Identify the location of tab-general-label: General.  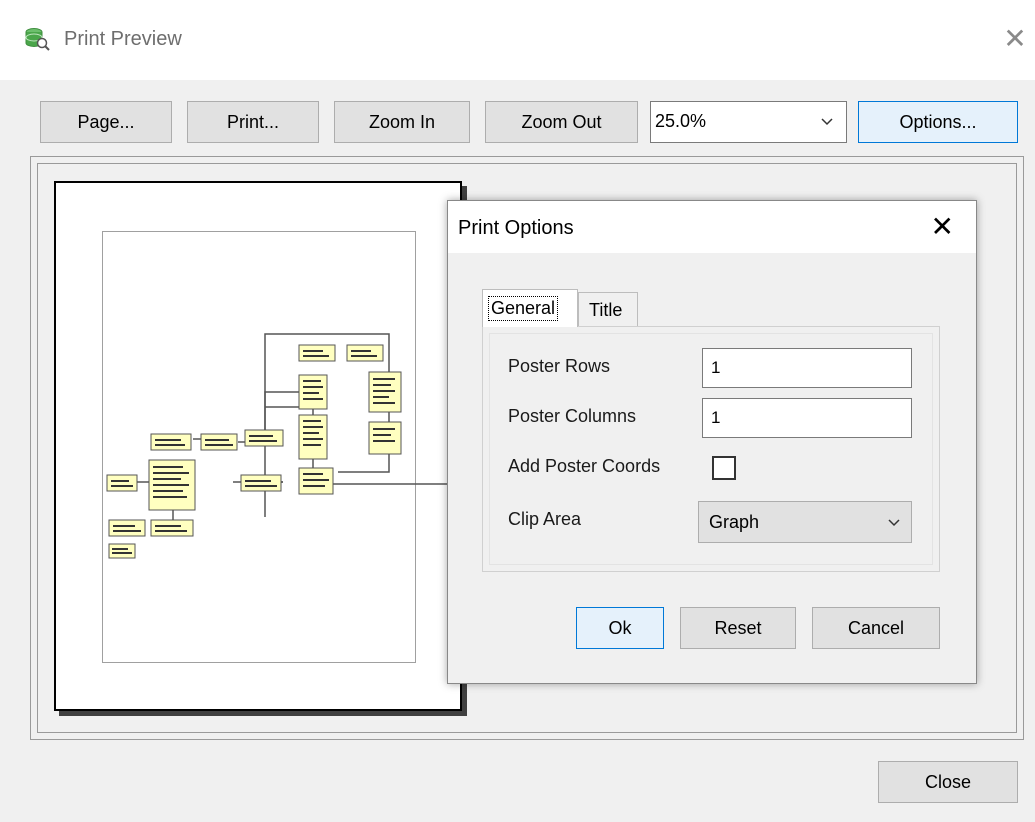
(523, 308).